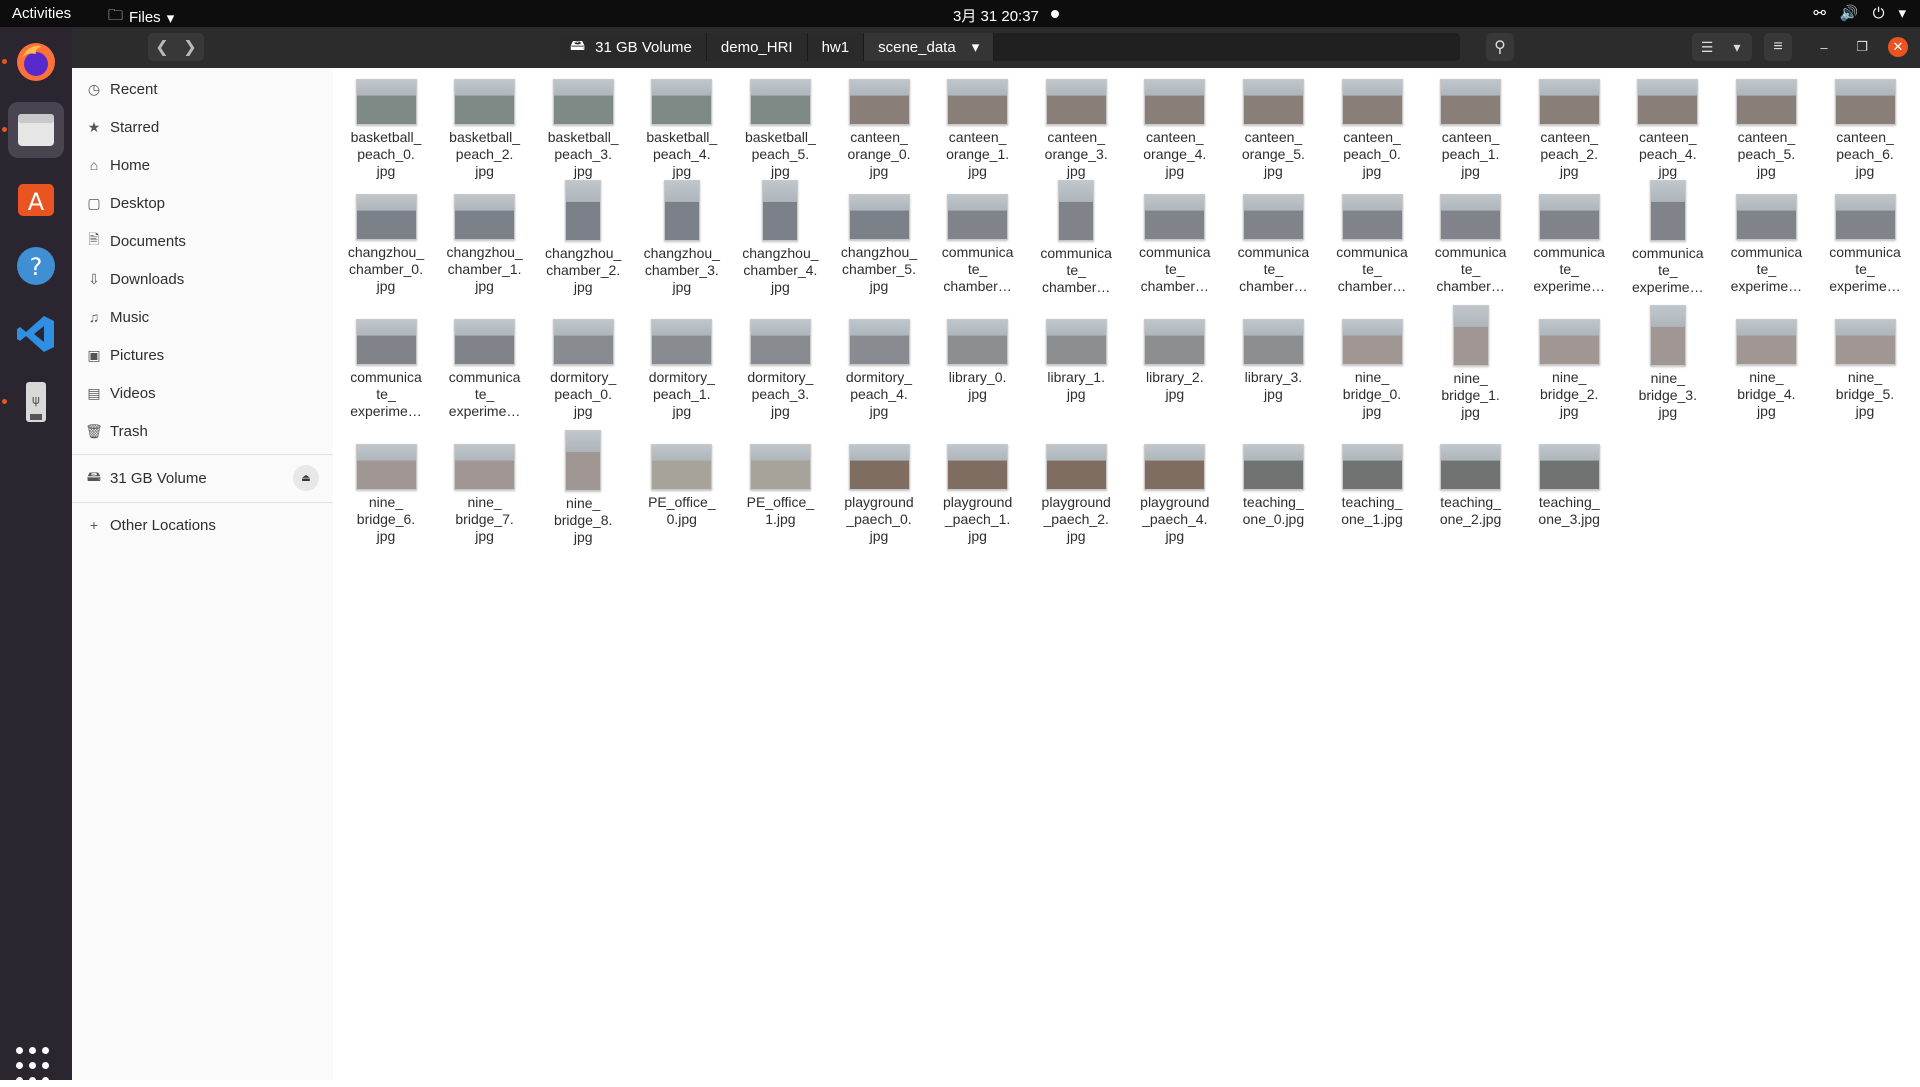 Image resolution: width=1920 pixels, height=1087 pixels. Describe the element at coordinates (36, 1067) in the screenshot. I see `show-applications-icon` at that location.